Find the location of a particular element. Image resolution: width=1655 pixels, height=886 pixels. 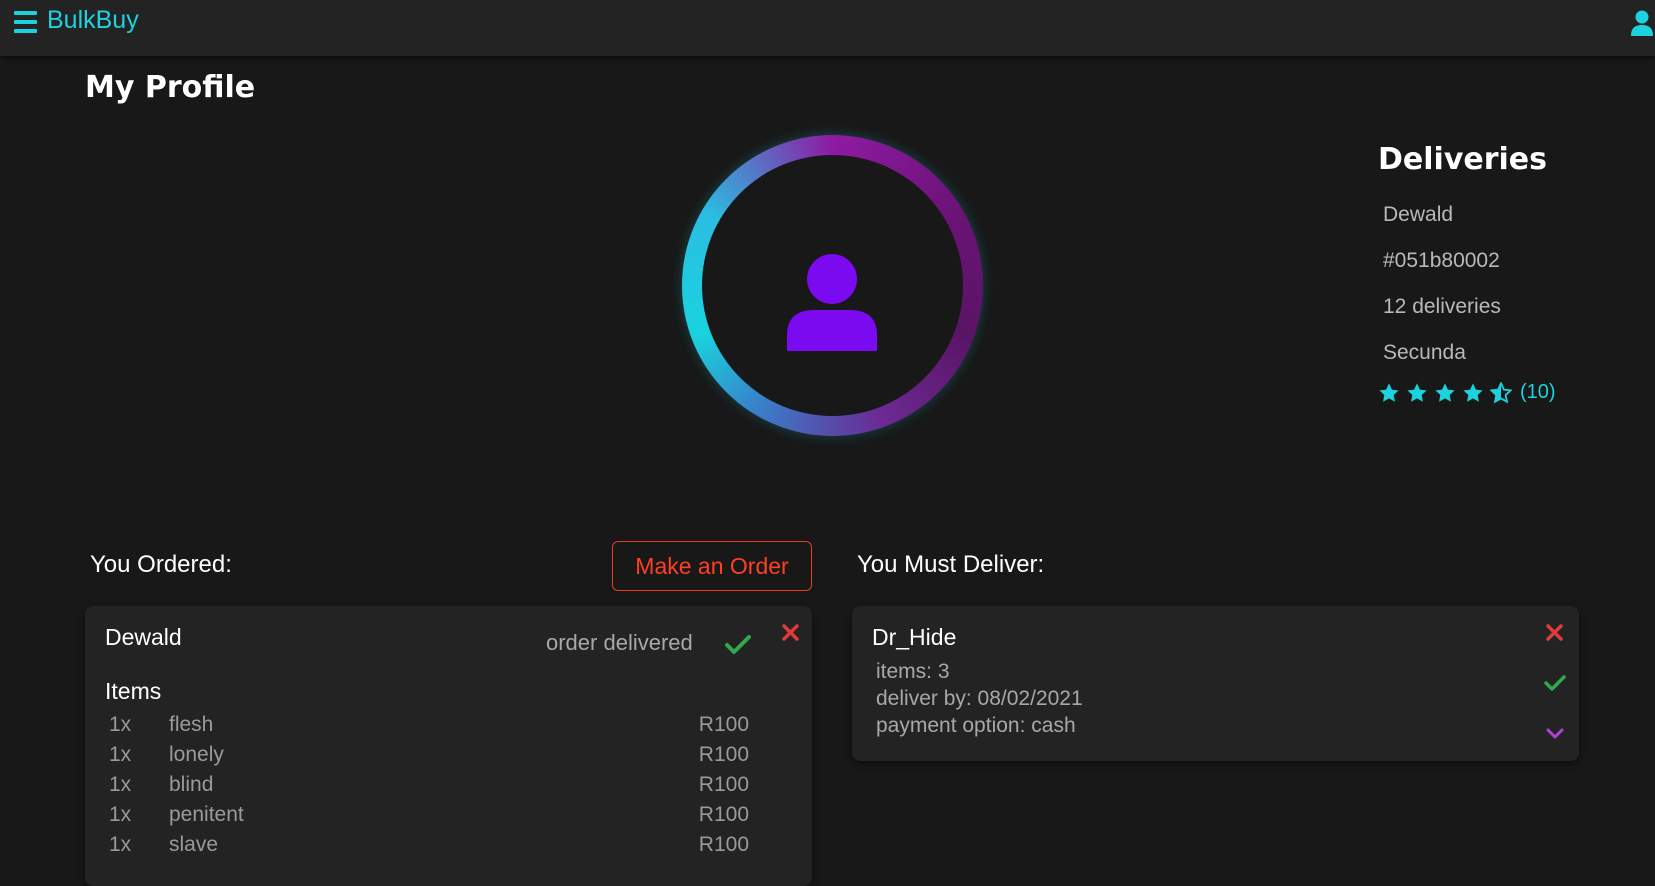

rating-count: (10) is located at coordinates (1538, 392).